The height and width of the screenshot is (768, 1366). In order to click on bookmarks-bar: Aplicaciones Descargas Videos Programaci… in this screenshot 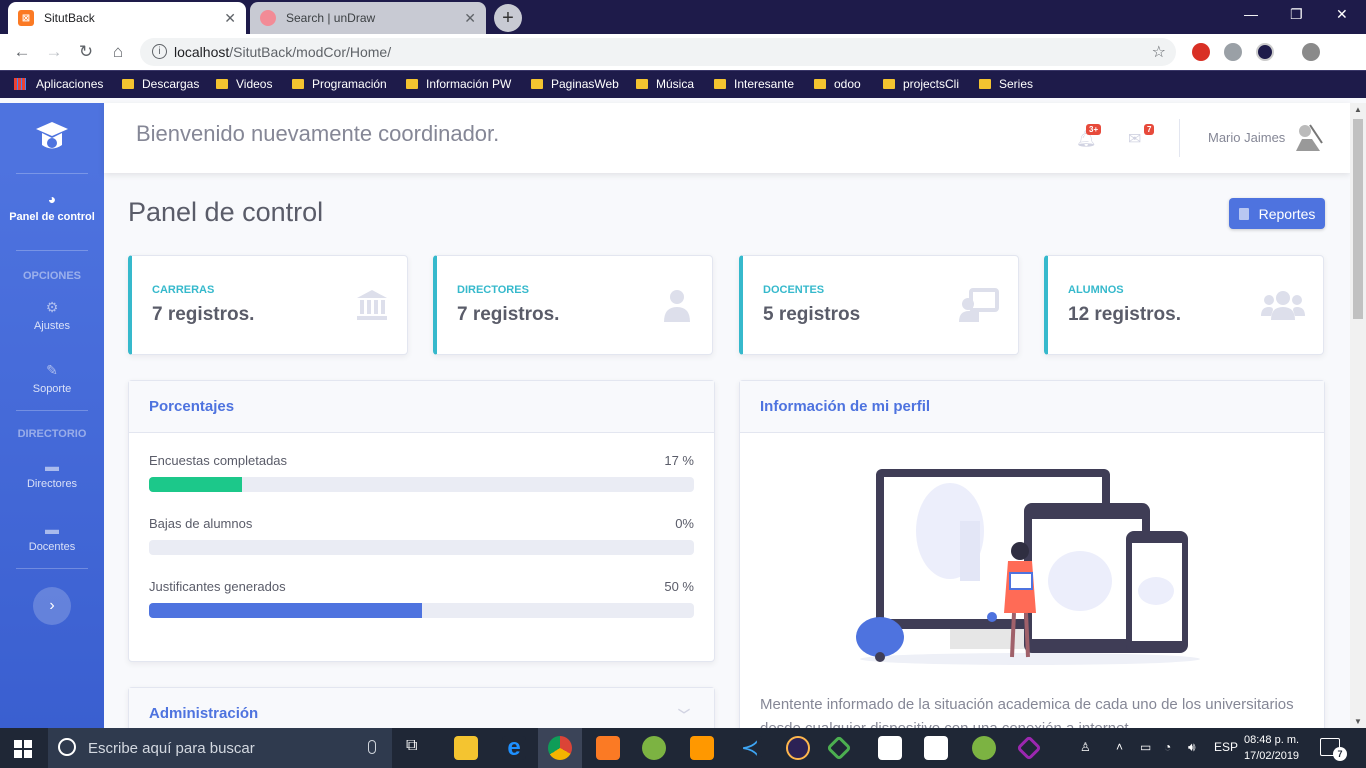, I will do `click(683, 84)`.